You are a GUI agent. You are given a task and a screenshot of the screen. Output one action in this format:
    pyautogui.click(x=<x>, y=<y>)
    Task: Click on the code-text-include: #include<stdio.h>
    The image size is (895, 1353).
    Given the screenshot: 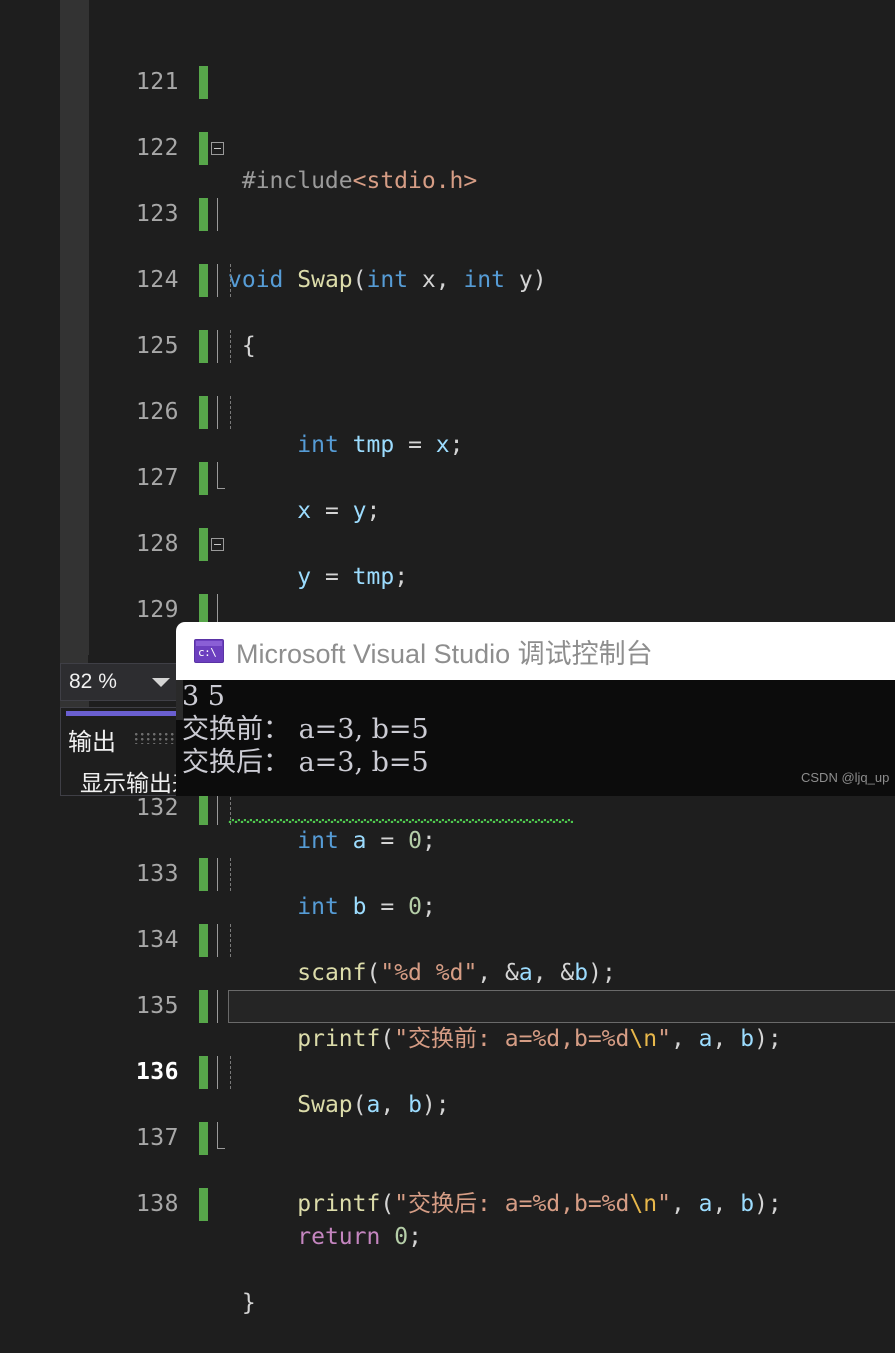 What is the action you would take?
    pyautogui.click(x=352, y=181)
    